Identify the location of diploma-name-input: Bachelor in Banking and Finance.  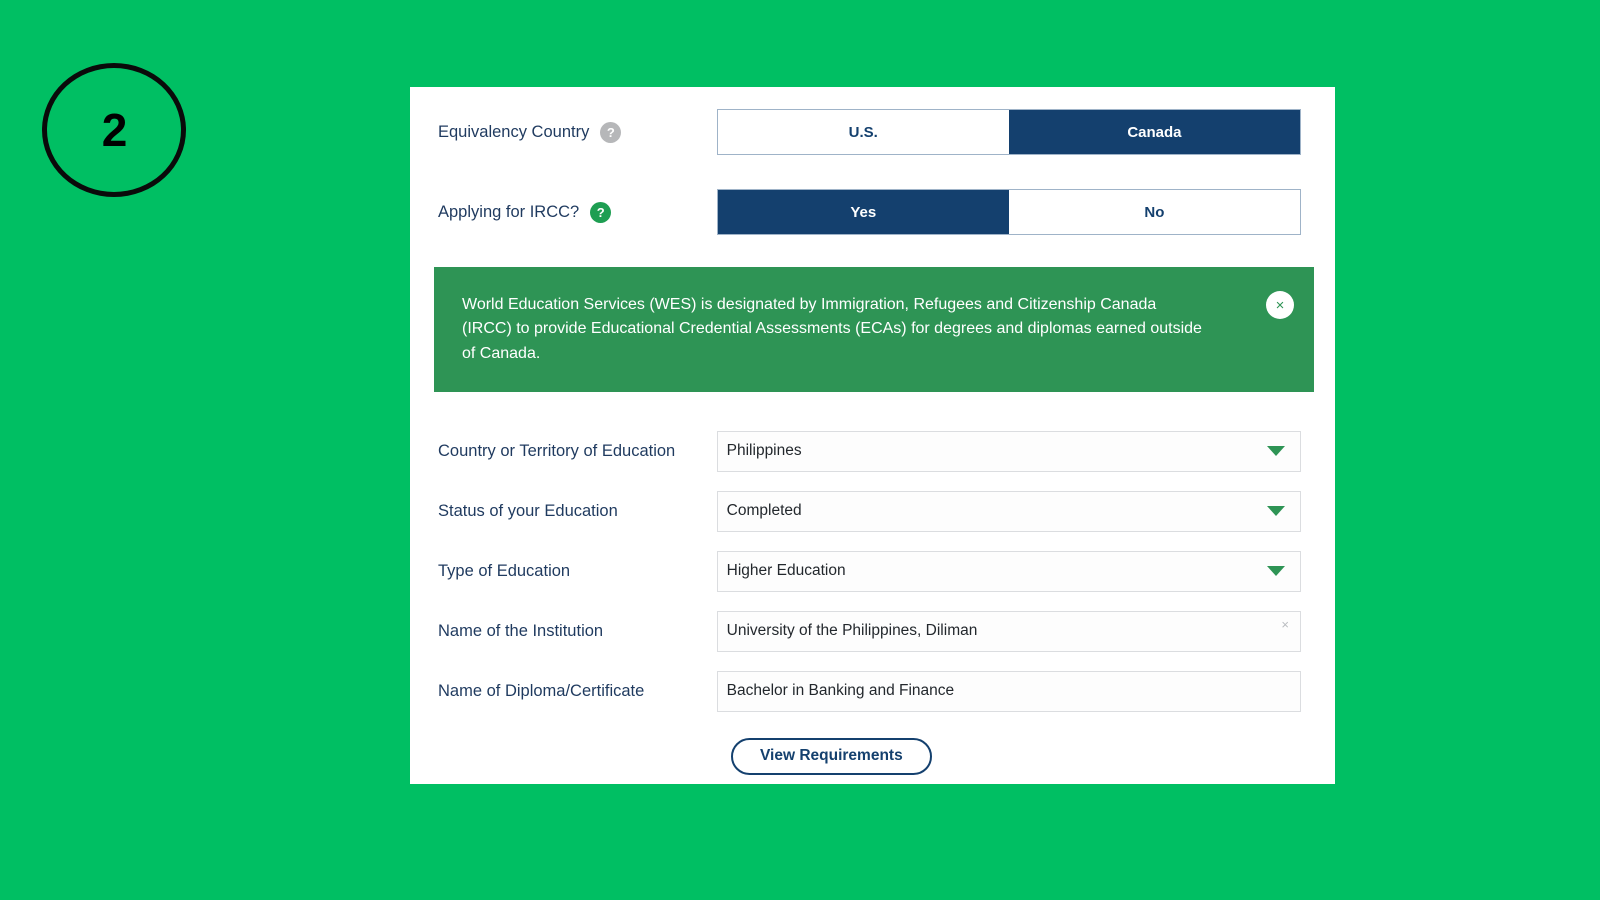
(1008, 691).